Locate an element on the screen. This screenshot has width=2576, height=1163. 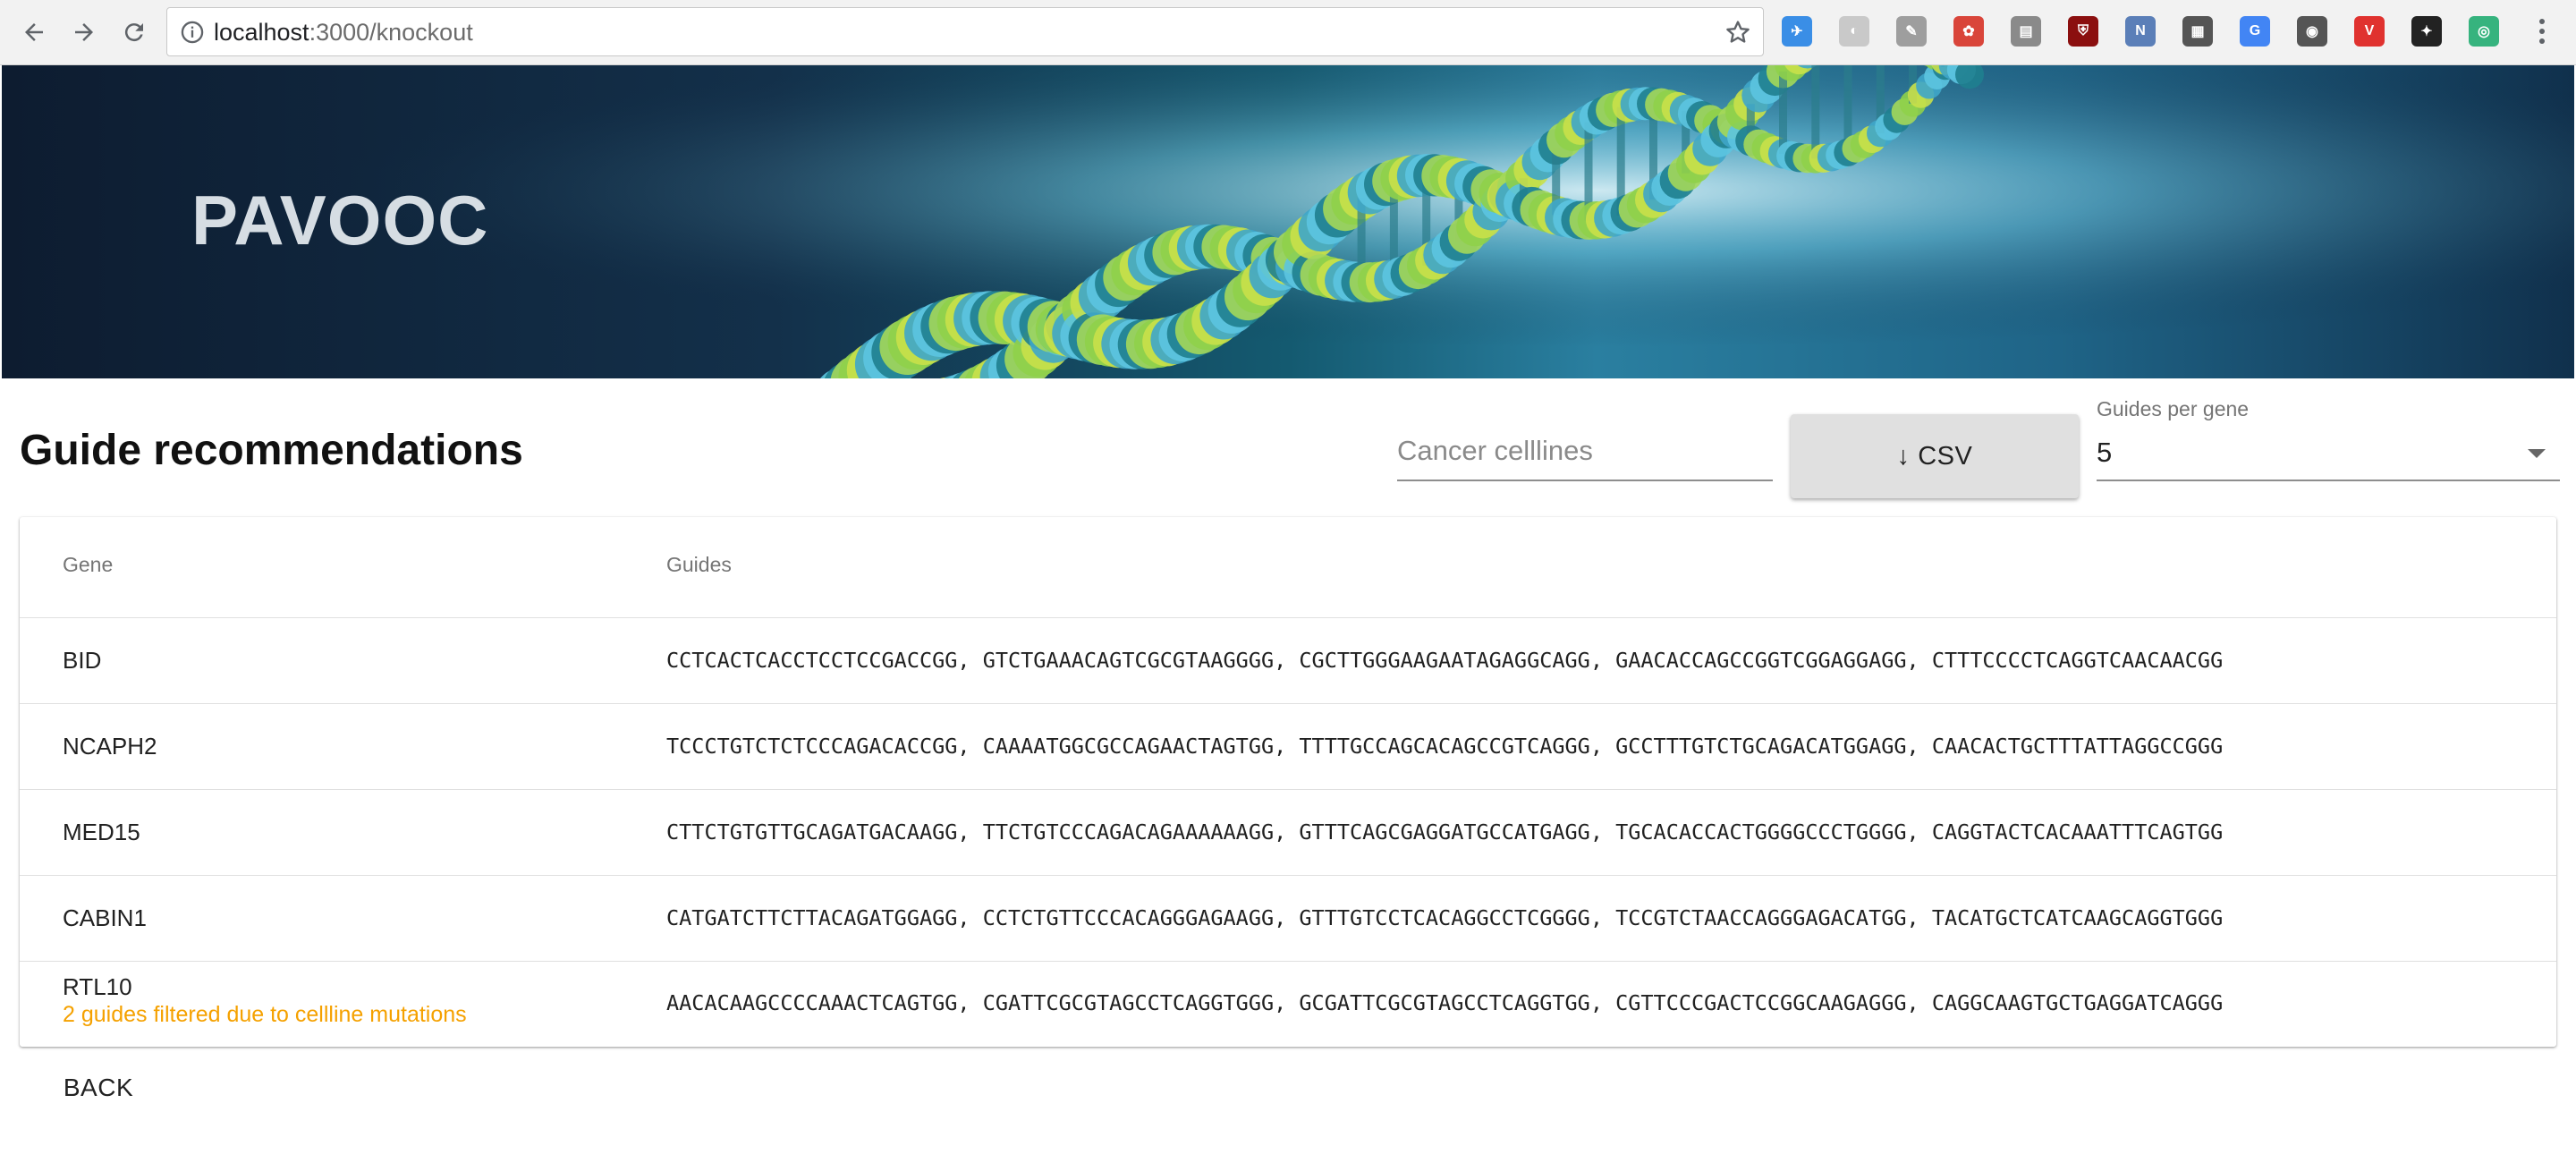
mask-ext-icon: ▦ is located at coordinates (2197, 32).